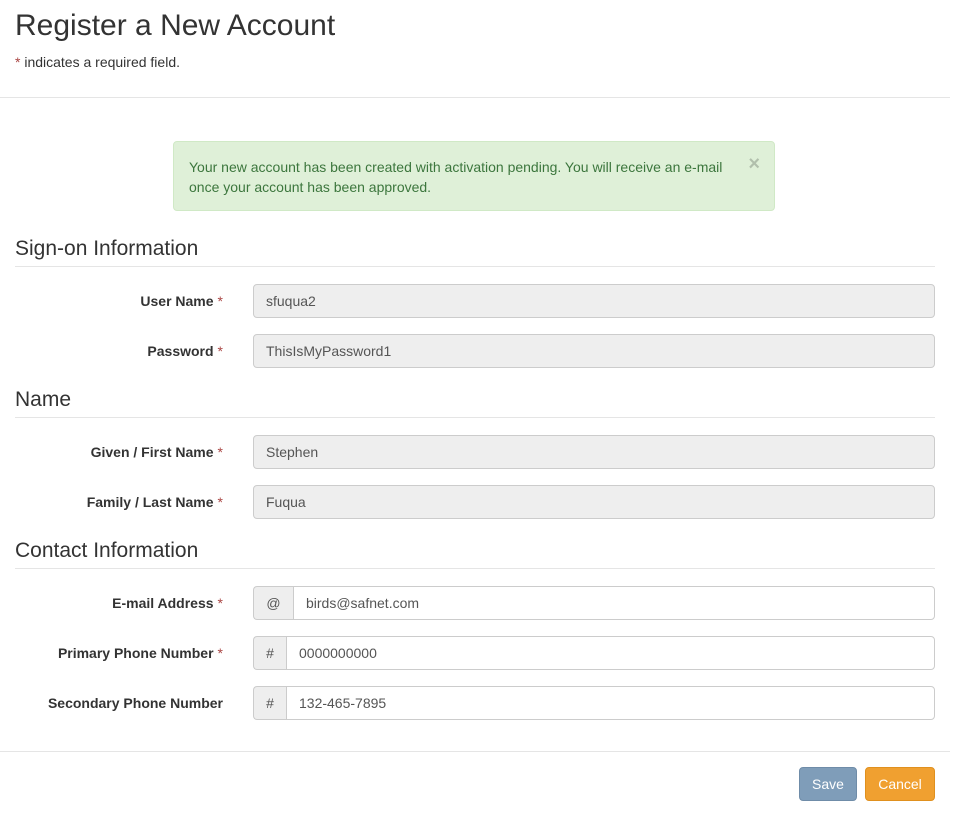 The width and height of the screenshot is (959, 817). I want to click on primary-phone-label-text: Primary Phone Number, so click(135, 653).